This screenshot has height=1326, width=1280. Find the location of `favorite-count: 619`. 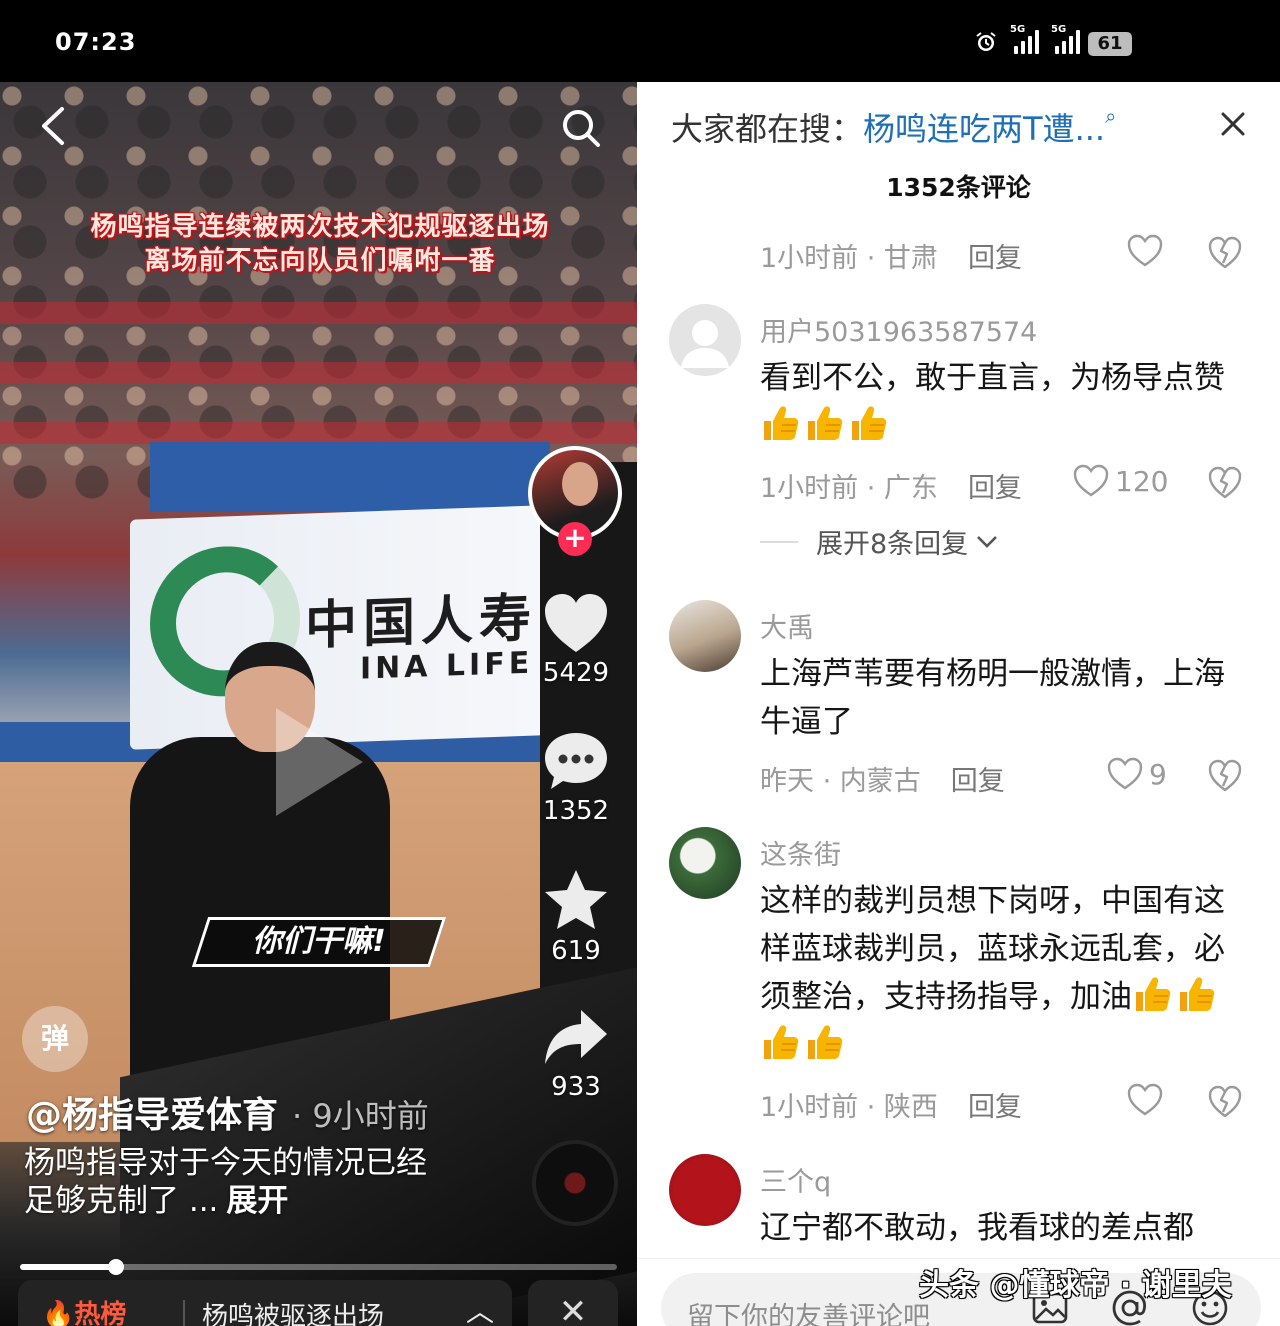

favorite-count: 619 is located at coordinates (576, 951).